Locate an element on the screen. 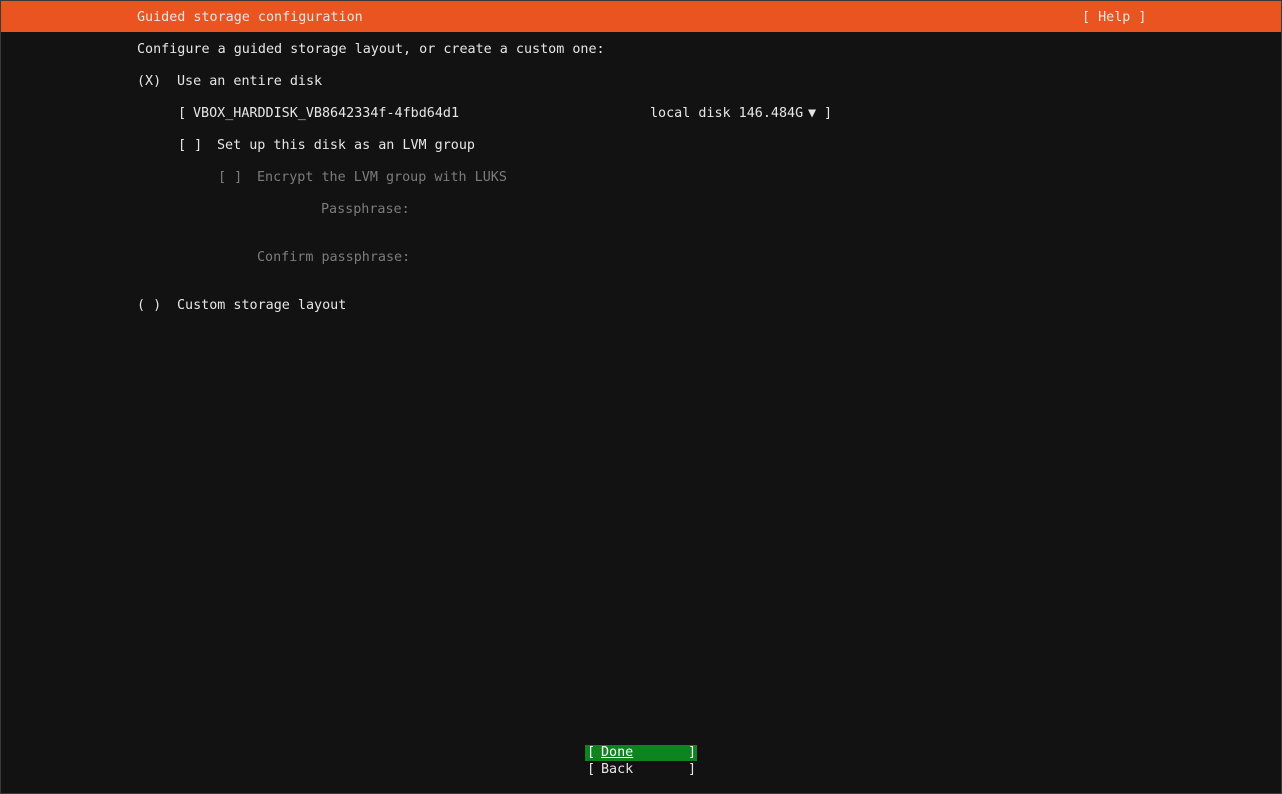 This screenshot has height=794, width=1282. disk-selector-close-bracket: ] is located at coordinates (828, 113).